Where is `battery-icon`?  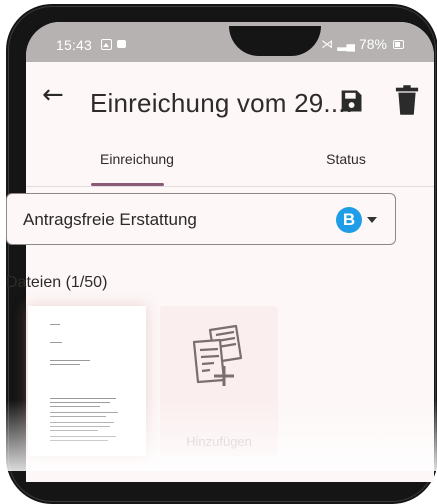 battery-icon is located at coordinates (398, 44).